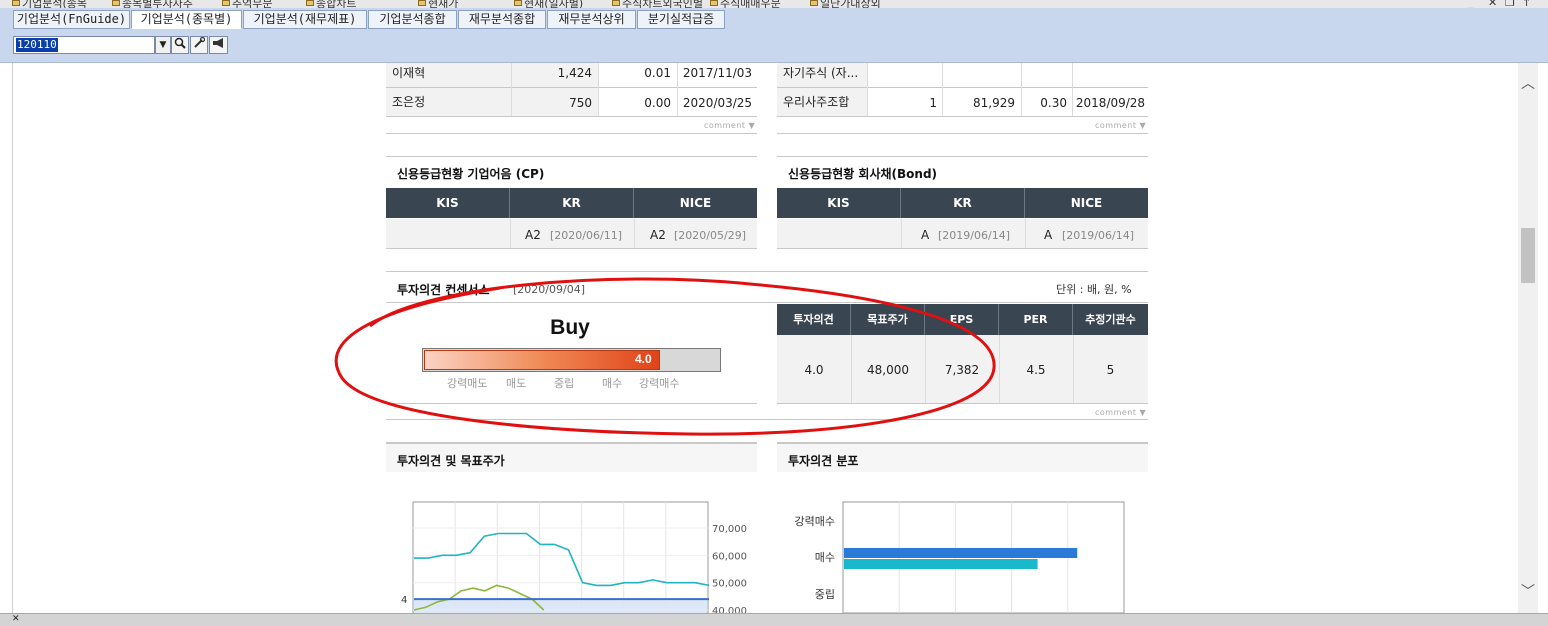 This screenshot has width=1548, height=626. I want to click on tab-financial-summary: 재무분석종합, so click(502, 19).